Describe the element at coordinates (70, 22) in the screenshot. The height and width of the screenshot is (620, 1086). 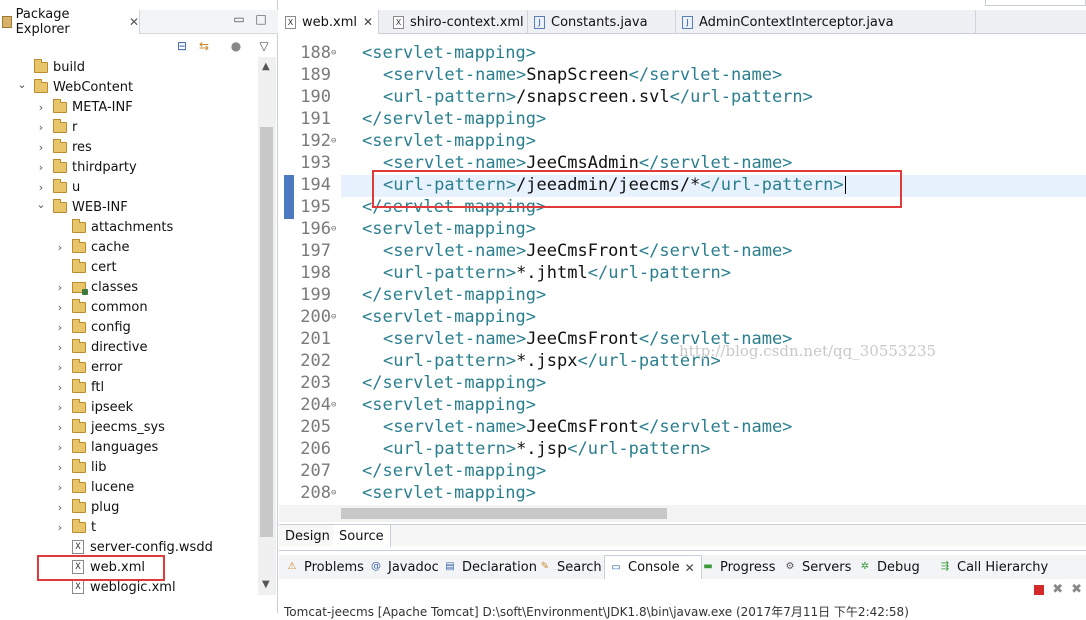
I see `package-explorer-tab: Package Explorer ✕` at that location.